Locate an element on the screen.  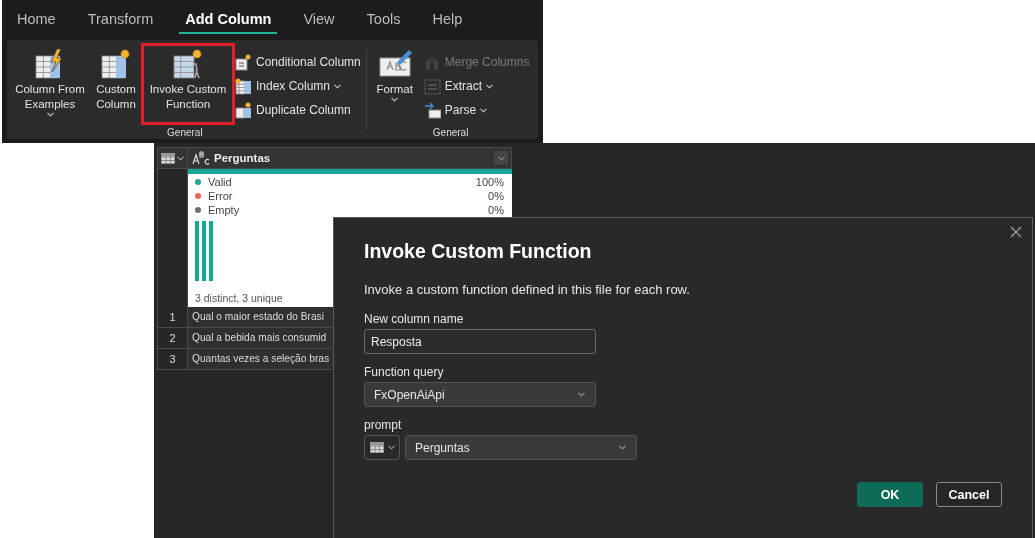
ribbon-tab: Help is located at coordinates (447, 20).